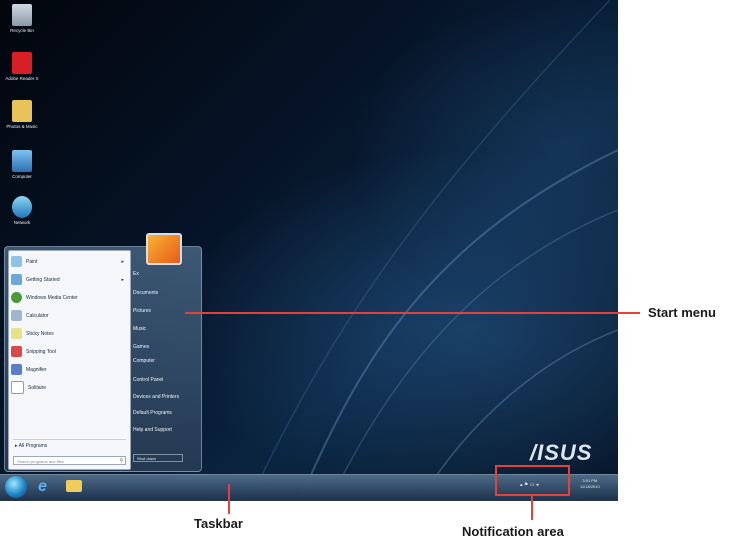 The height and width of the screenshot is (543, 745). I want to click on start-right-item-devices-printers: Devices and Printers, so click(156, 397).